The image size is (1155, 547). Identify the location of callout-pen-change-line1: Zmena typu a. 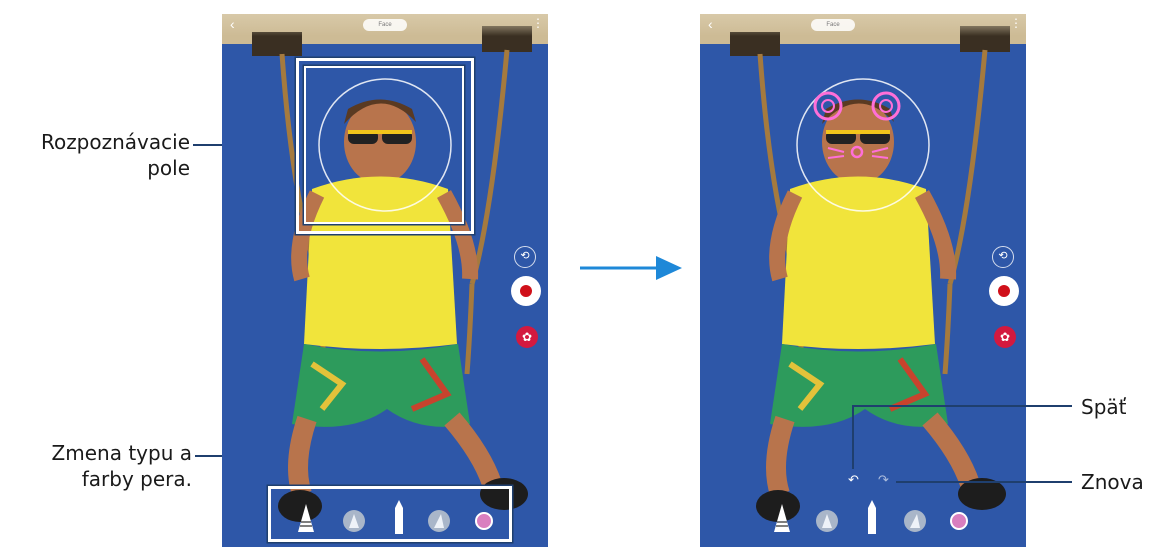
(121, 453).